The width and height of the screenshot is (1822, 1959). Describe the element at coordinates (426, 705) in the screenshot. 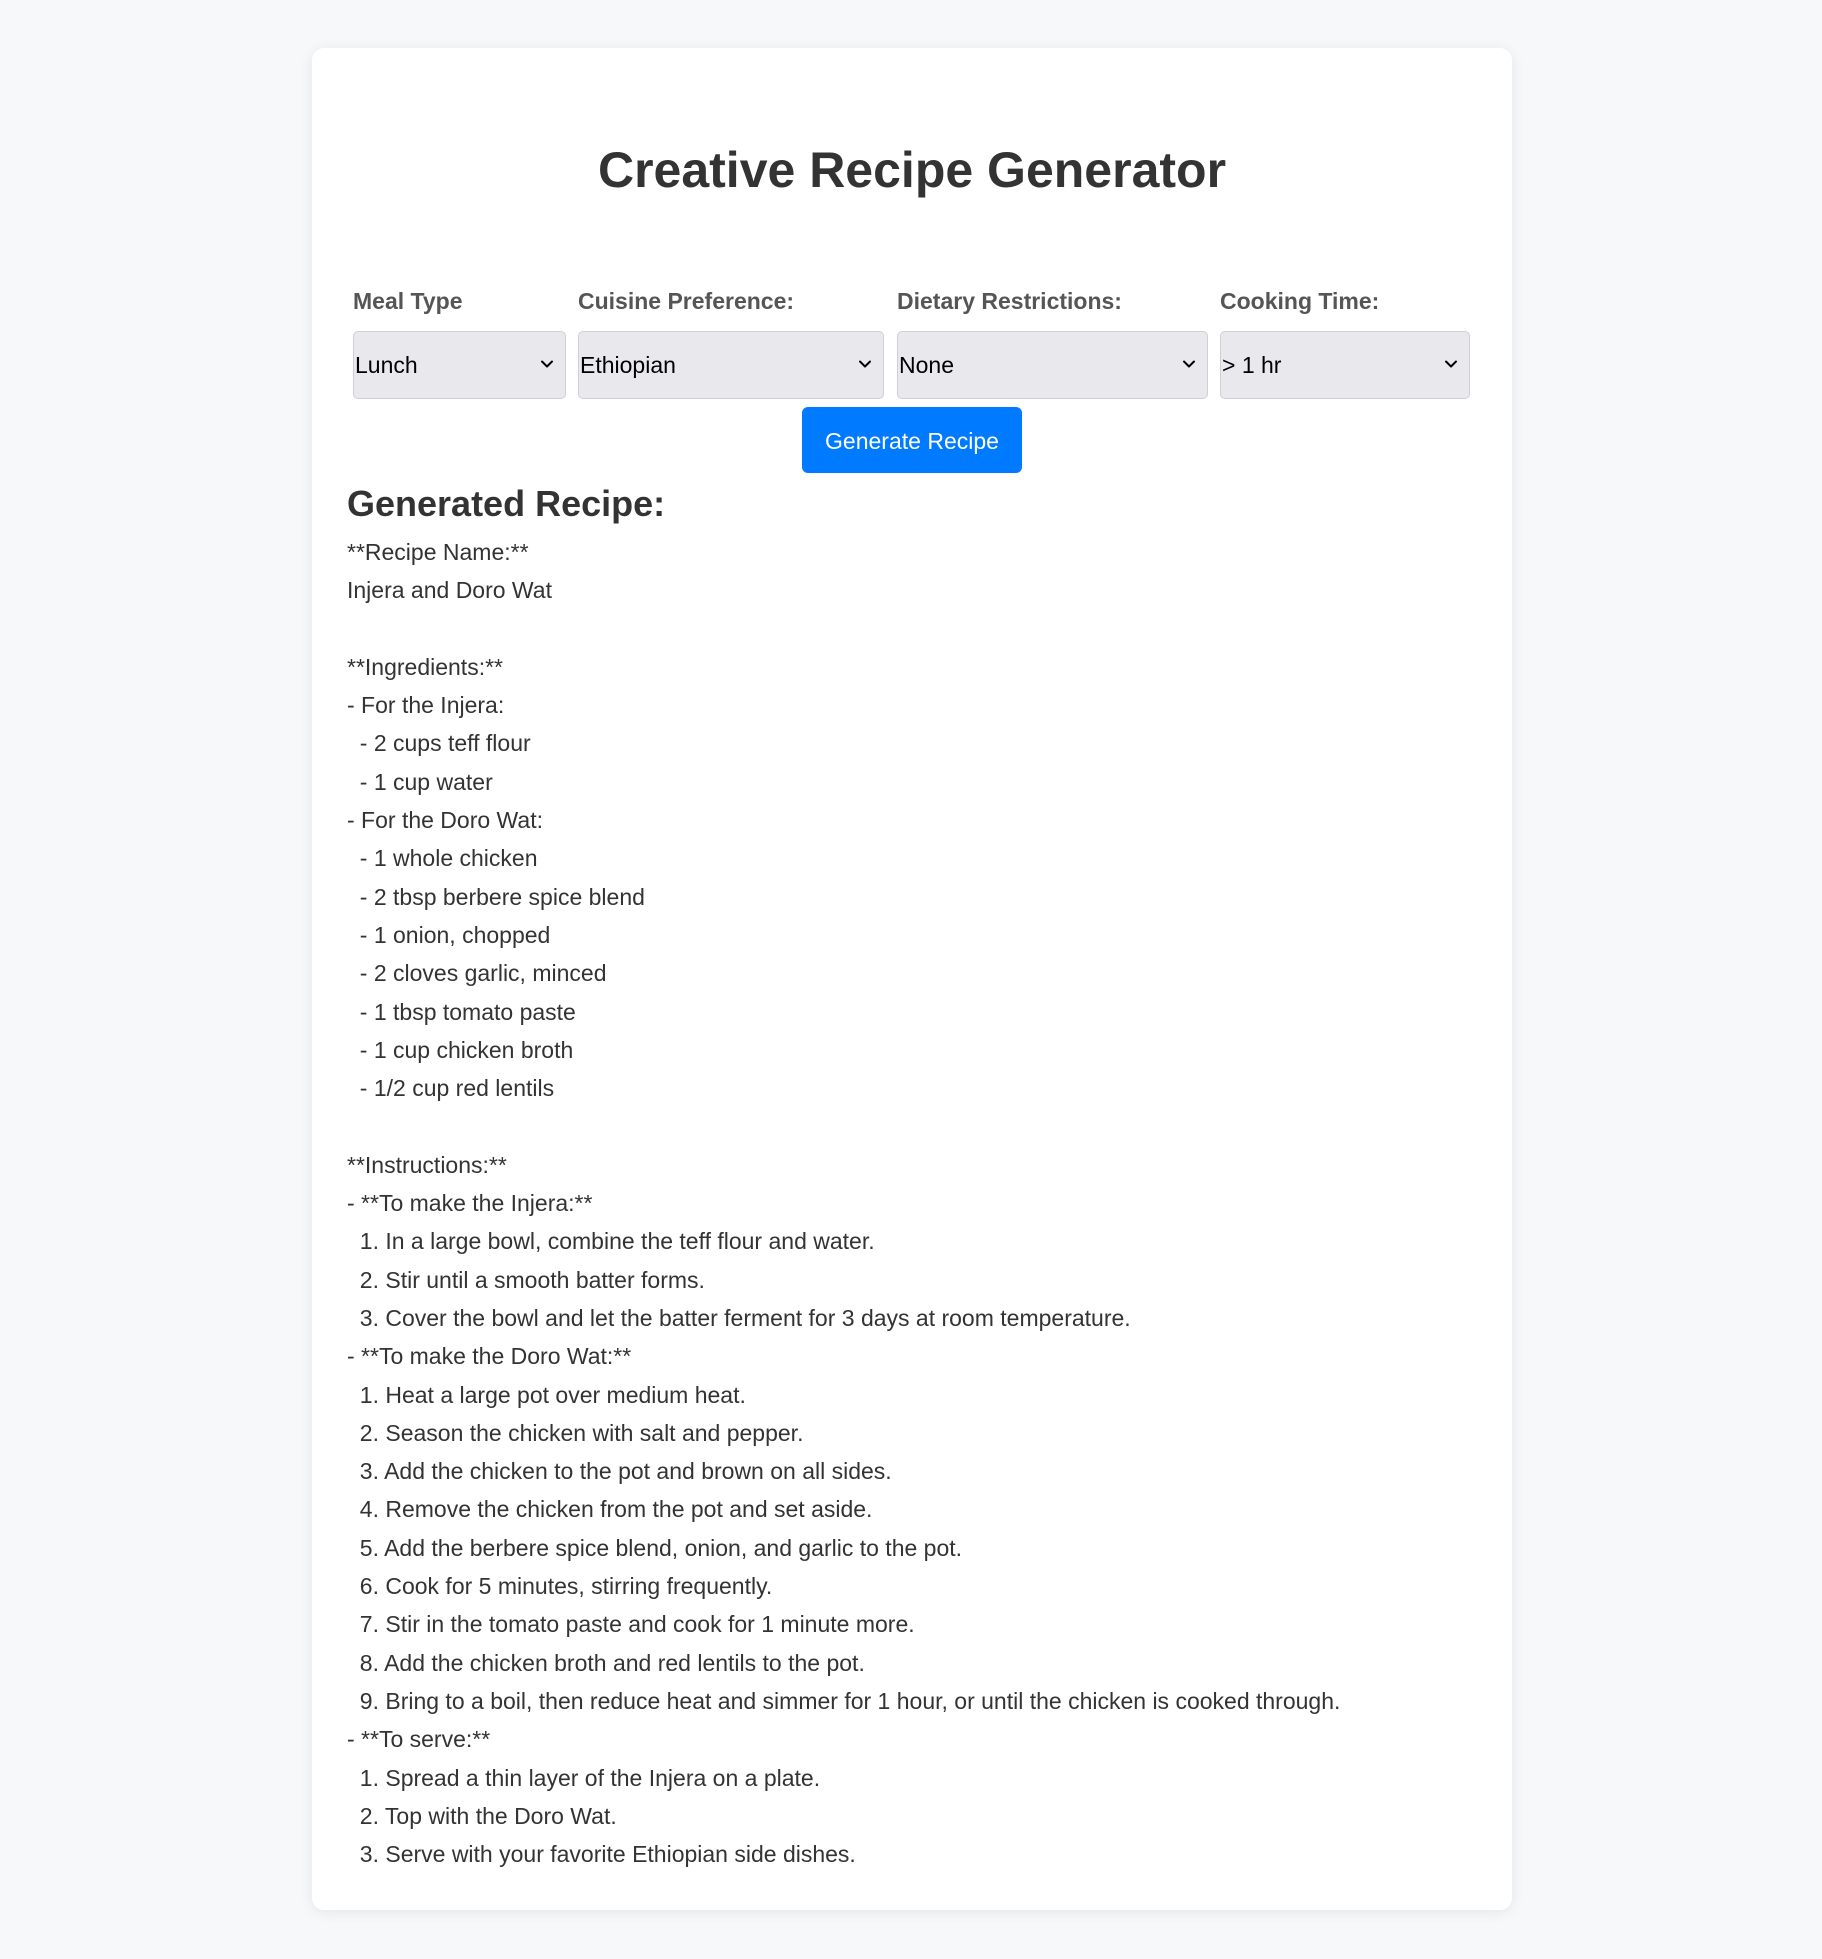

I see `recipe-line: - For the Injera:` at that location.